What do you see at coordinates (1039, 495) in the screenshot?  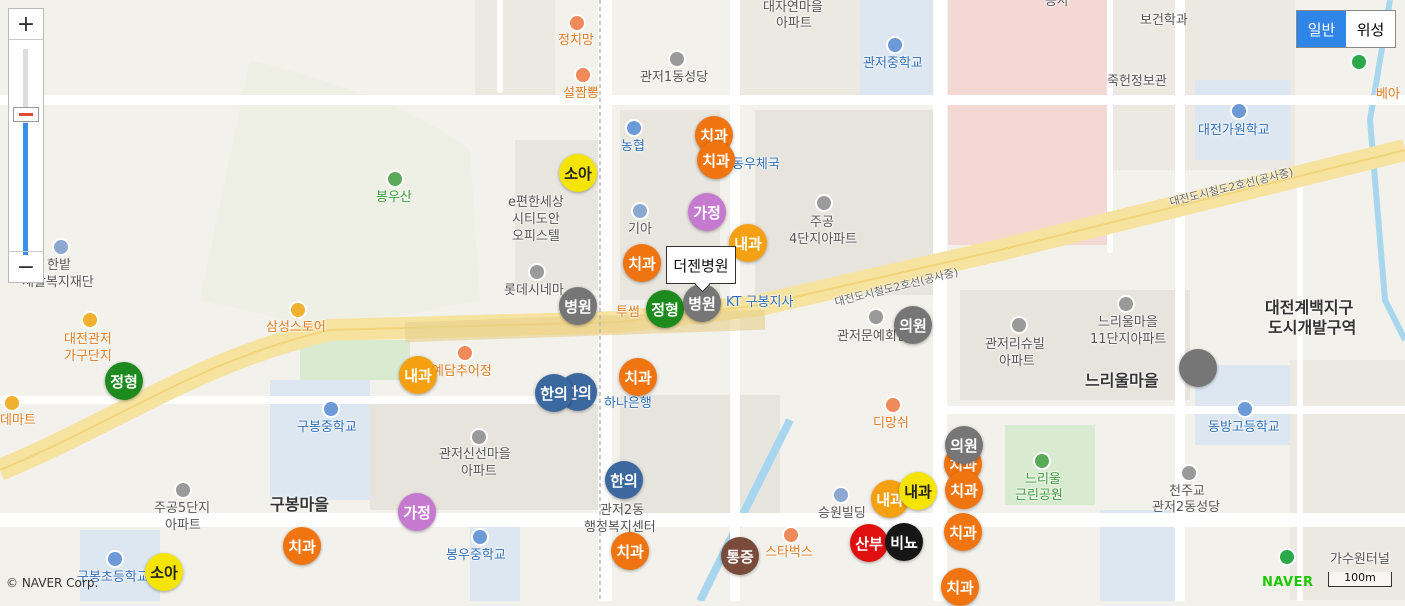 I see `label-neuriul-park-2: 근린공원` at bounding box center [1039, 495].